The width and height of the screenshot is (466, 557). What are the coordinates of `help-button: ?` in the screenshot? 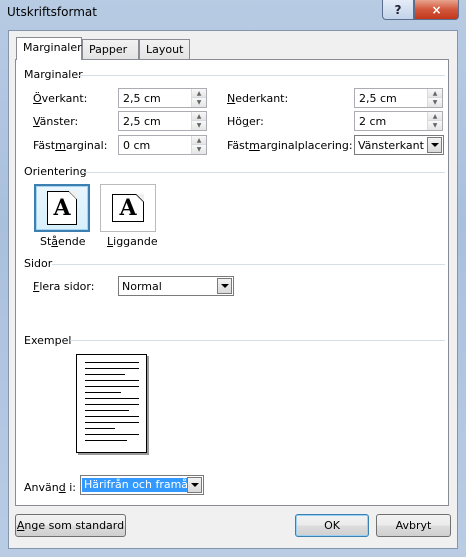 It's located at (398, 10).